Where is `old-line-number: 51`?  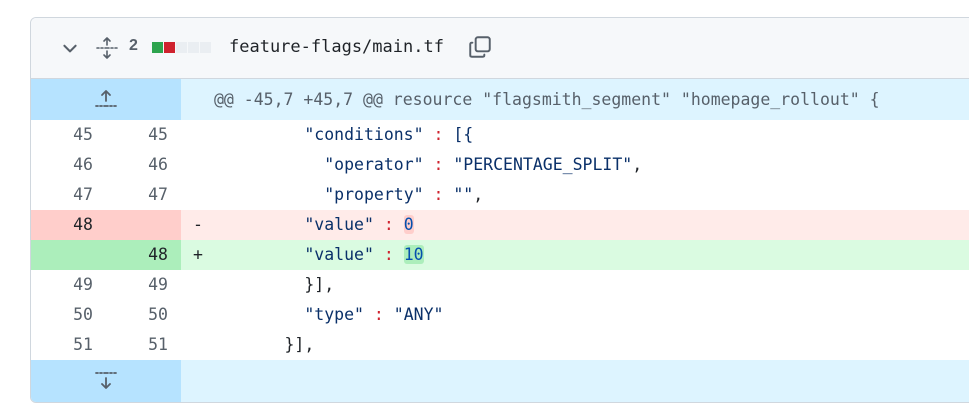 old-line-number: 51 is located at coordinates (68, 345).